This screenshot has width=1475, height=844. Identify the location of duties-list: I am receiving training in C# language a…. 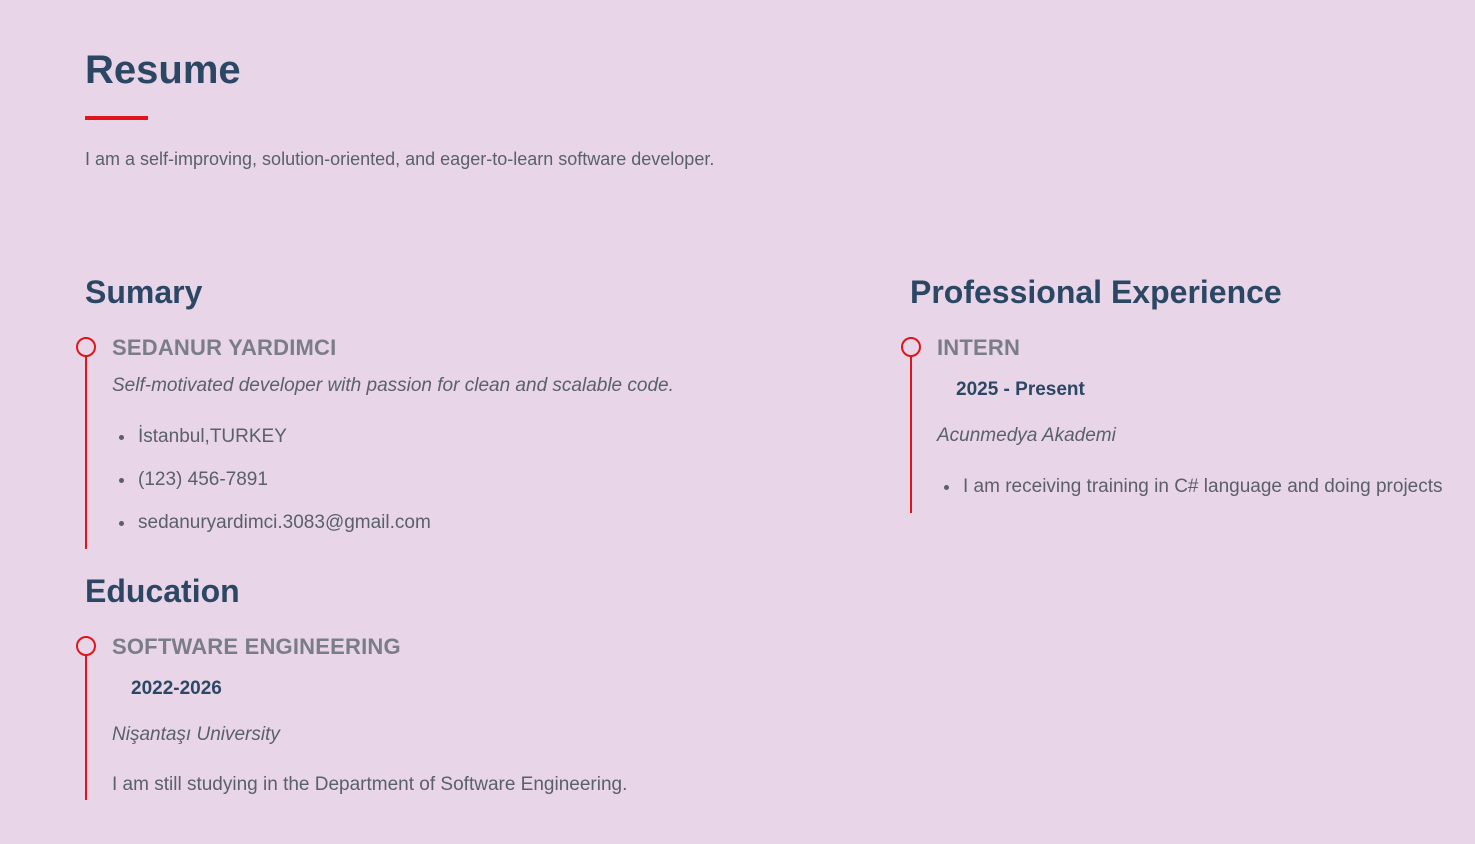
(1191, 496).